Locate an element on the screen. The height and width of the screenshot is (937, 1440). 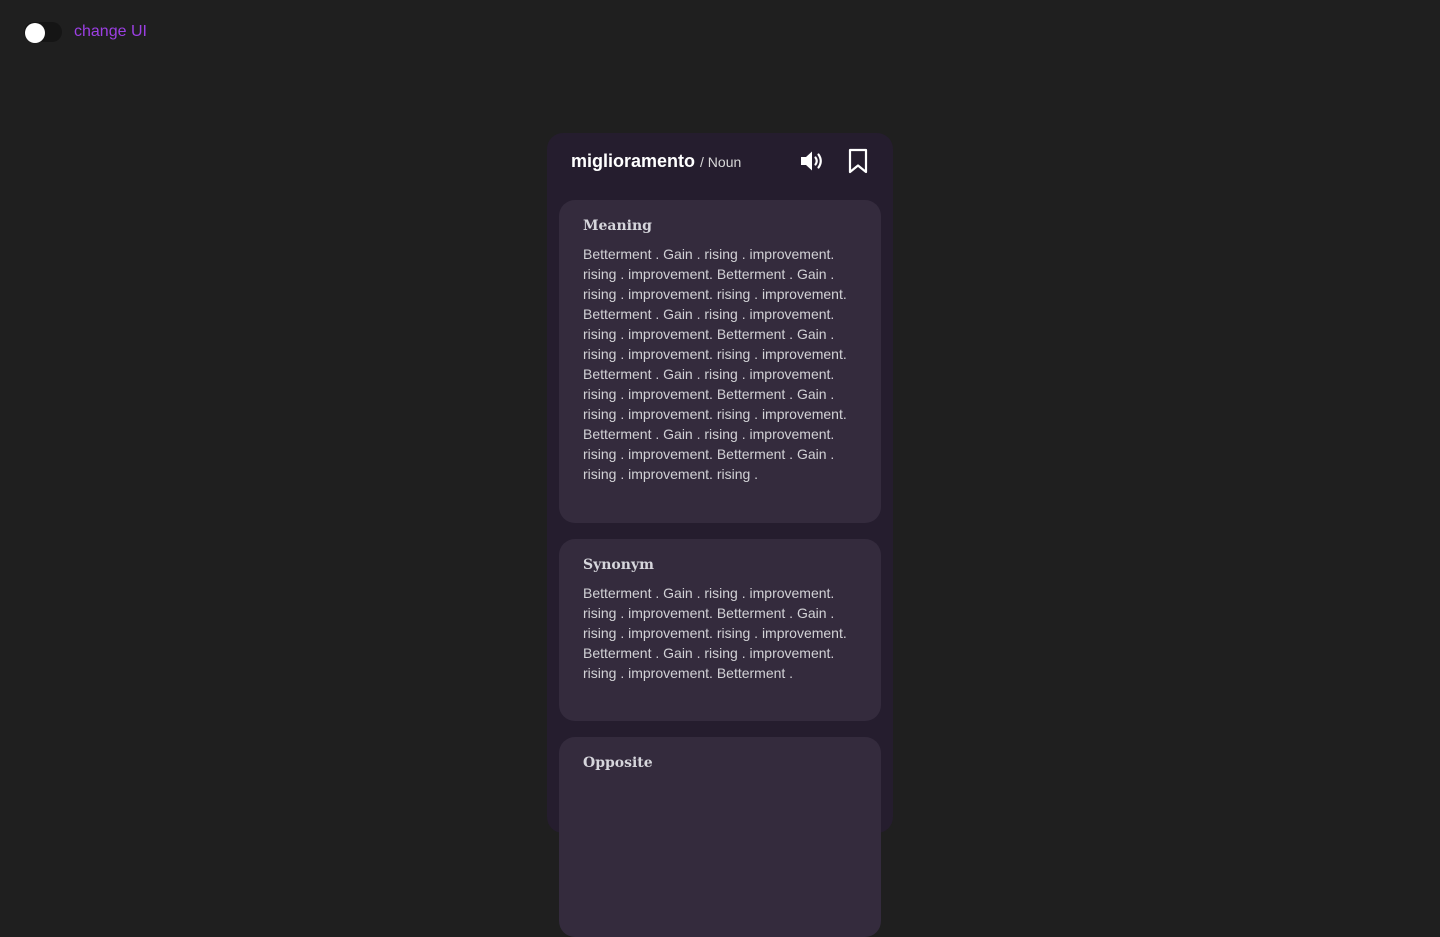
word-heading: miglioramento / Noun is located at coordinates (656, 161).